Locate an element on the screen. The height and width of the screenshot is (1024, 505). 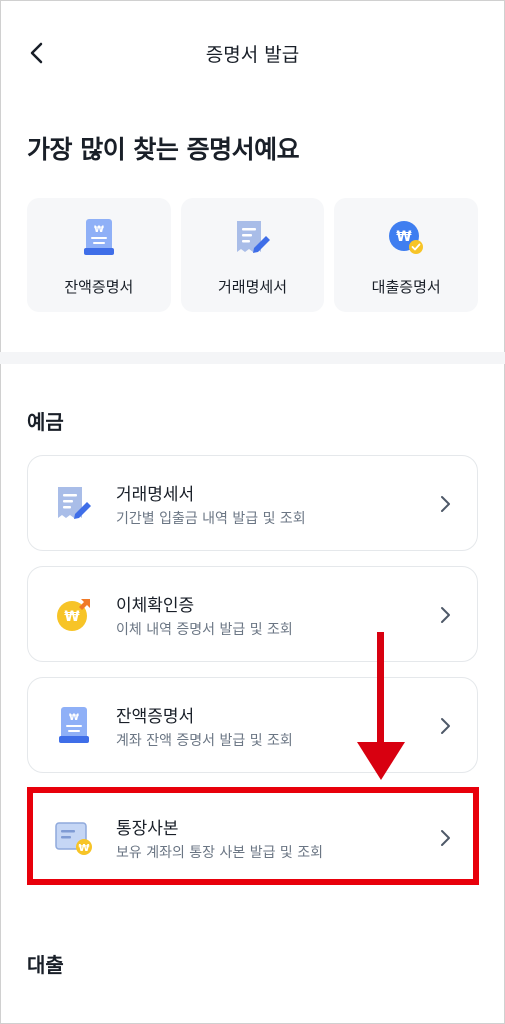
quick-card-label: 거래명세서 is located at coordinates (253, 287).